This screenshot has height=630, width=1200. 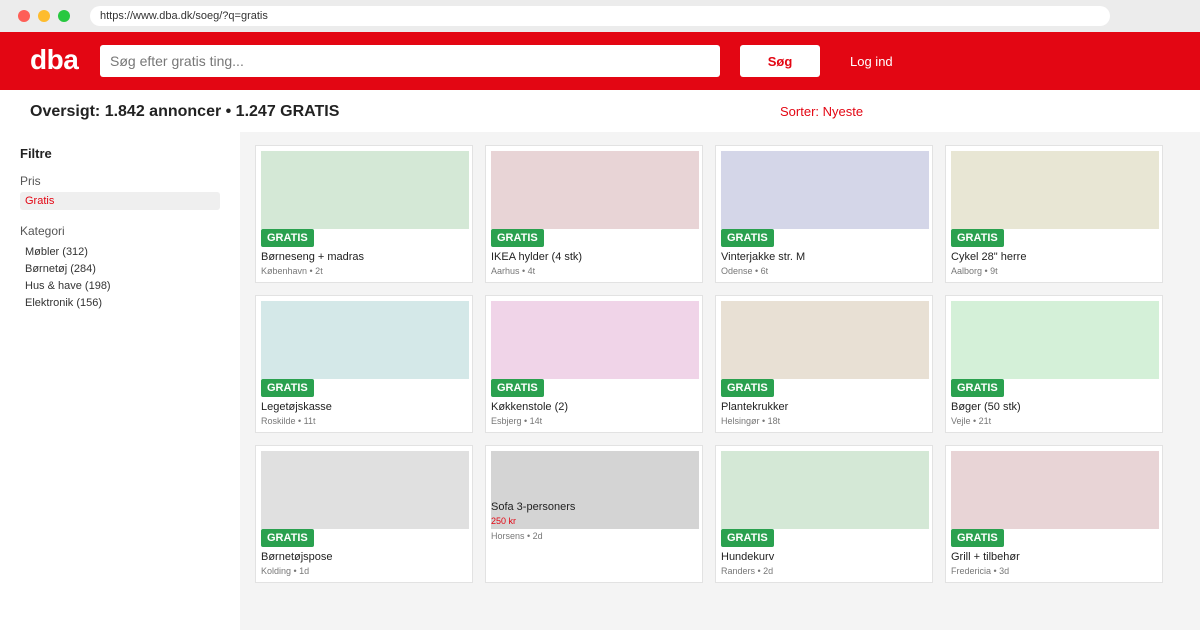 I want to click on listing-title: Køkkenstole (2), so click(x=529, y=407).